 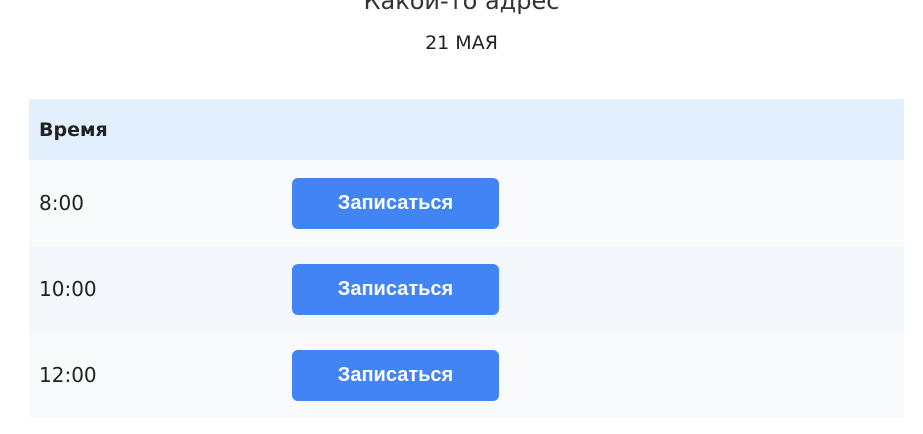 I want to click on time-slot: 12:00, so click(x=68, y=375).